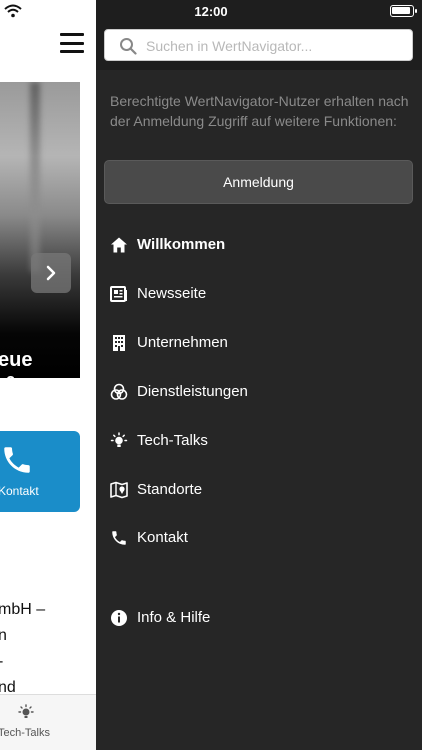 Image resolution: width=422 pixels, height=750 pixels. What do you see at coordinates (13, 11) in the screenshot?
I see `wifi-icon` at bounding box center [13, 11].